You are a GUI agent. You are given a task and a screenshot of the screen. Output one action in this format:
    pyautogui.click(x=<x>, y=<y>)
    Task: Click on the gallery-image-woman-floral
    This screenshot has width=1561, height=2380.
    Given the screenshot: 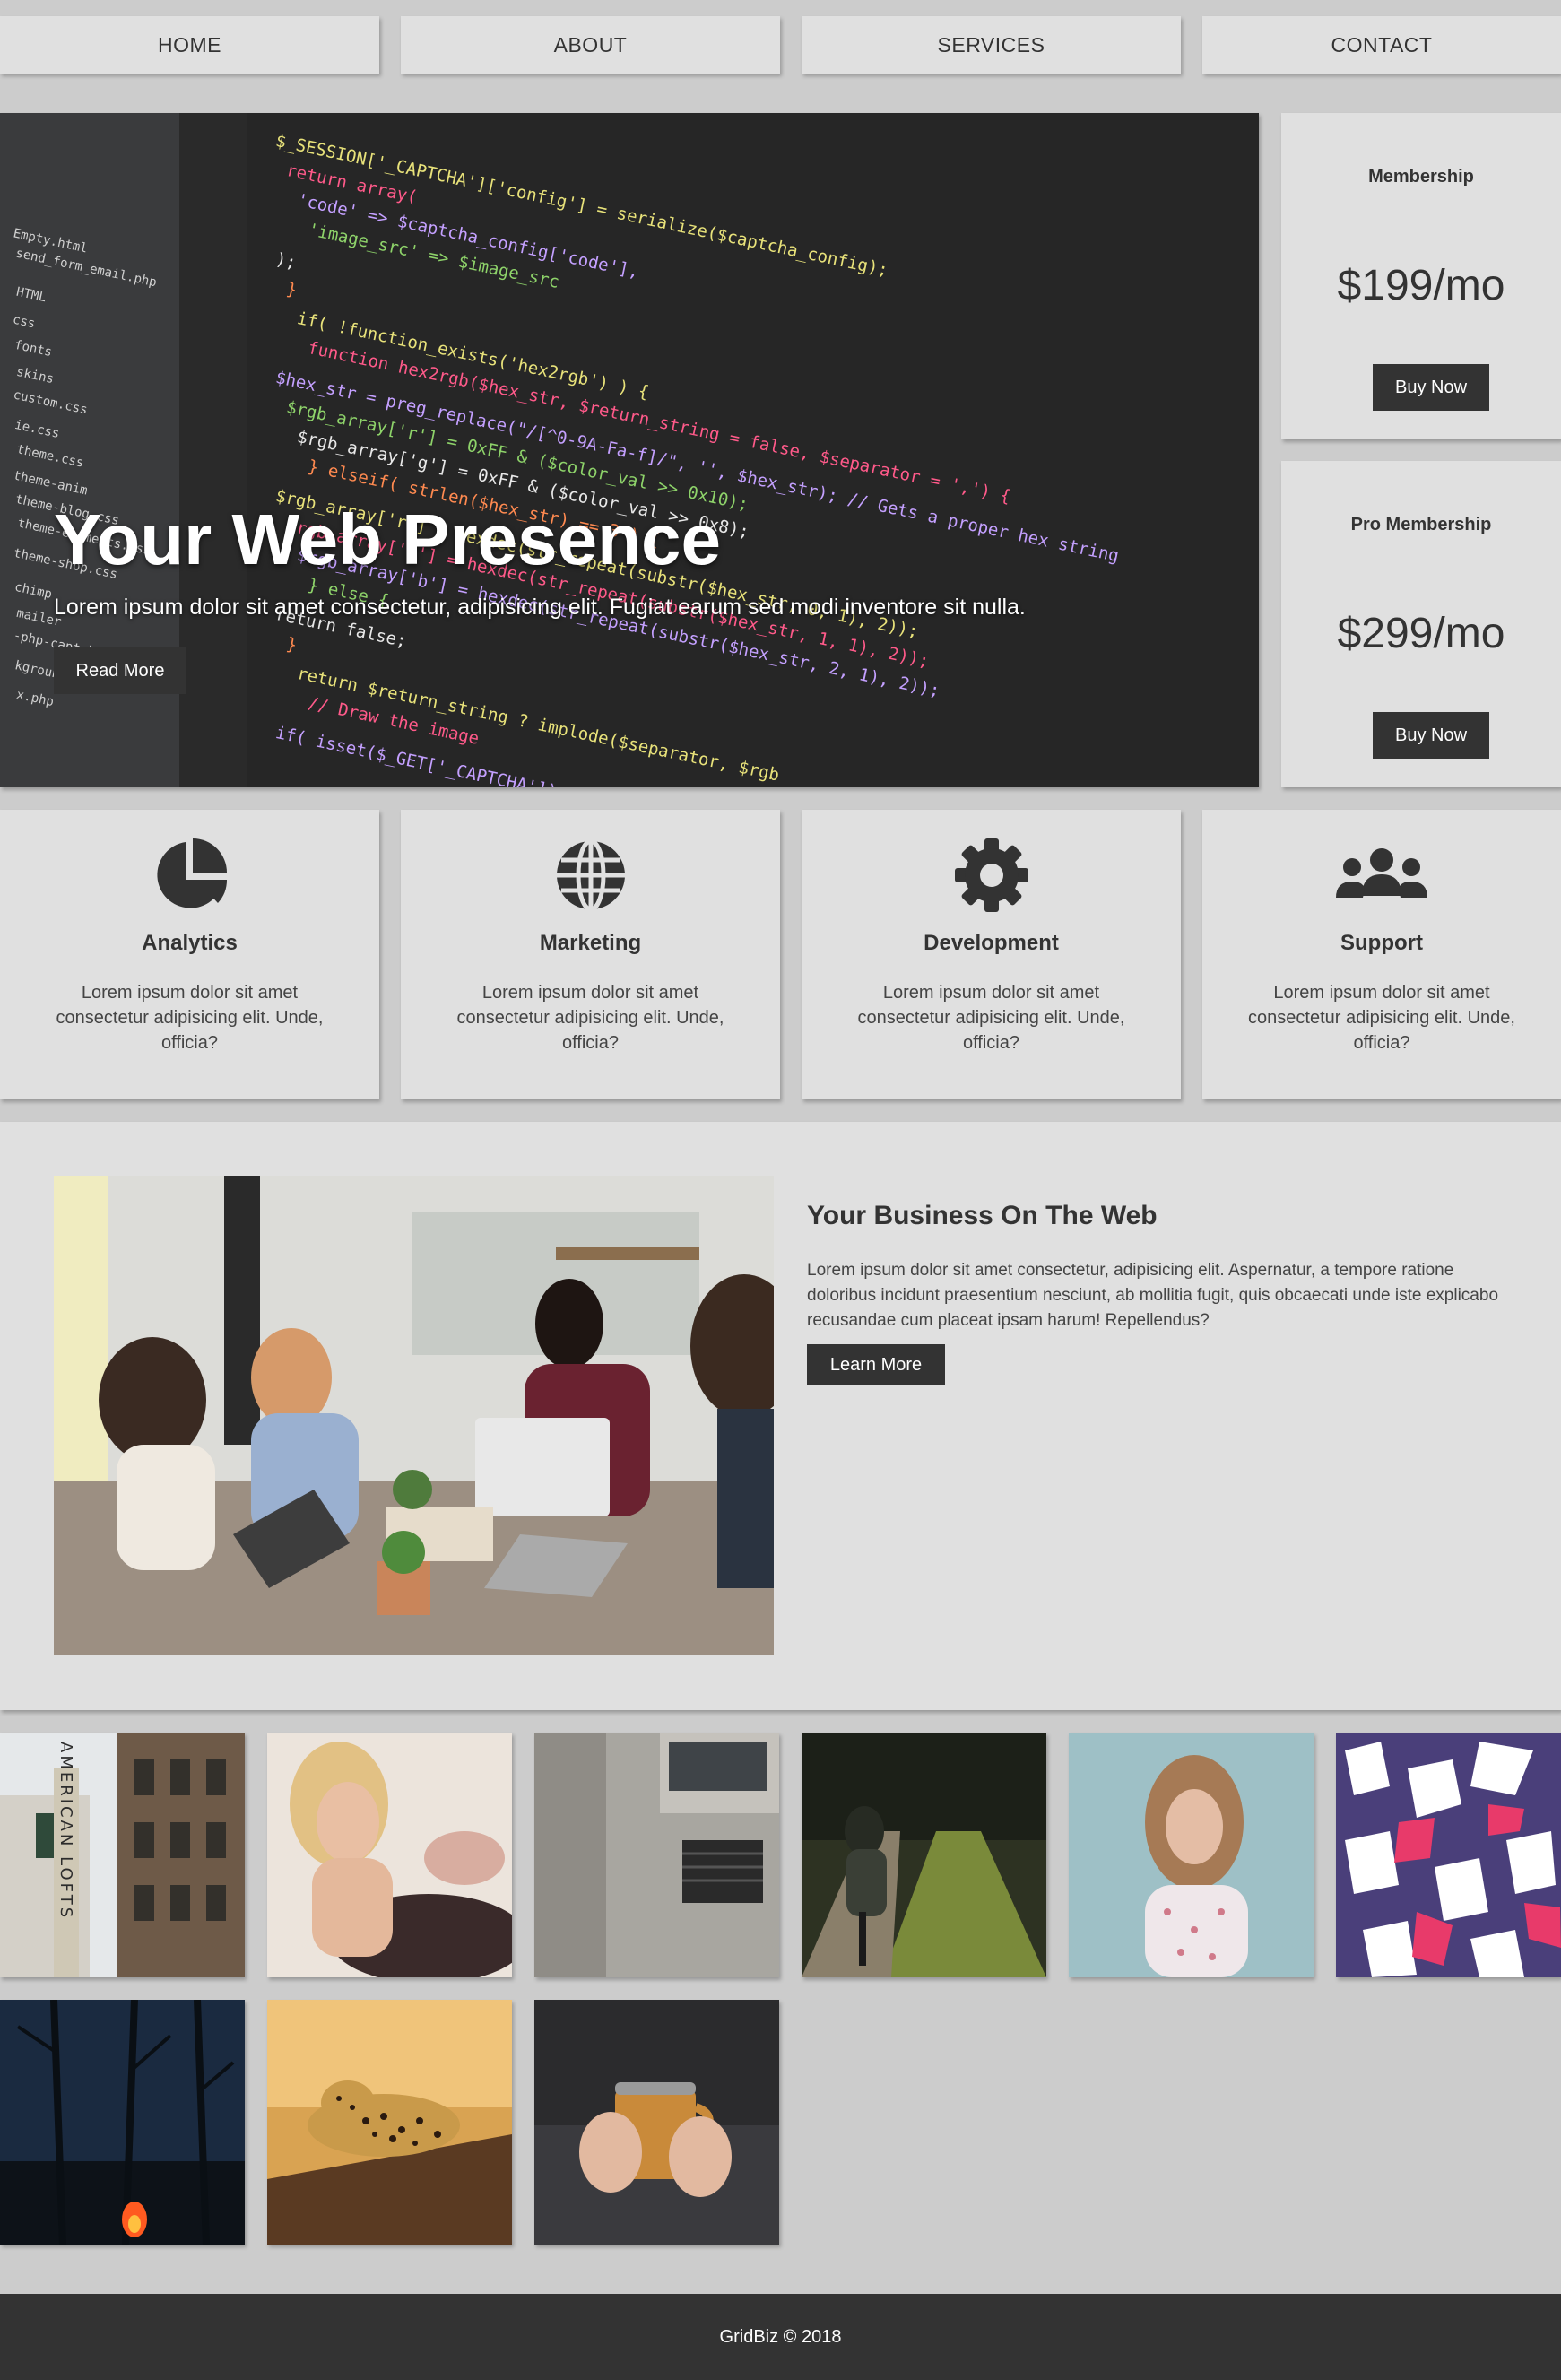 What is the action you would take?
    pyautogui.click(x=1191, y=1855)
    